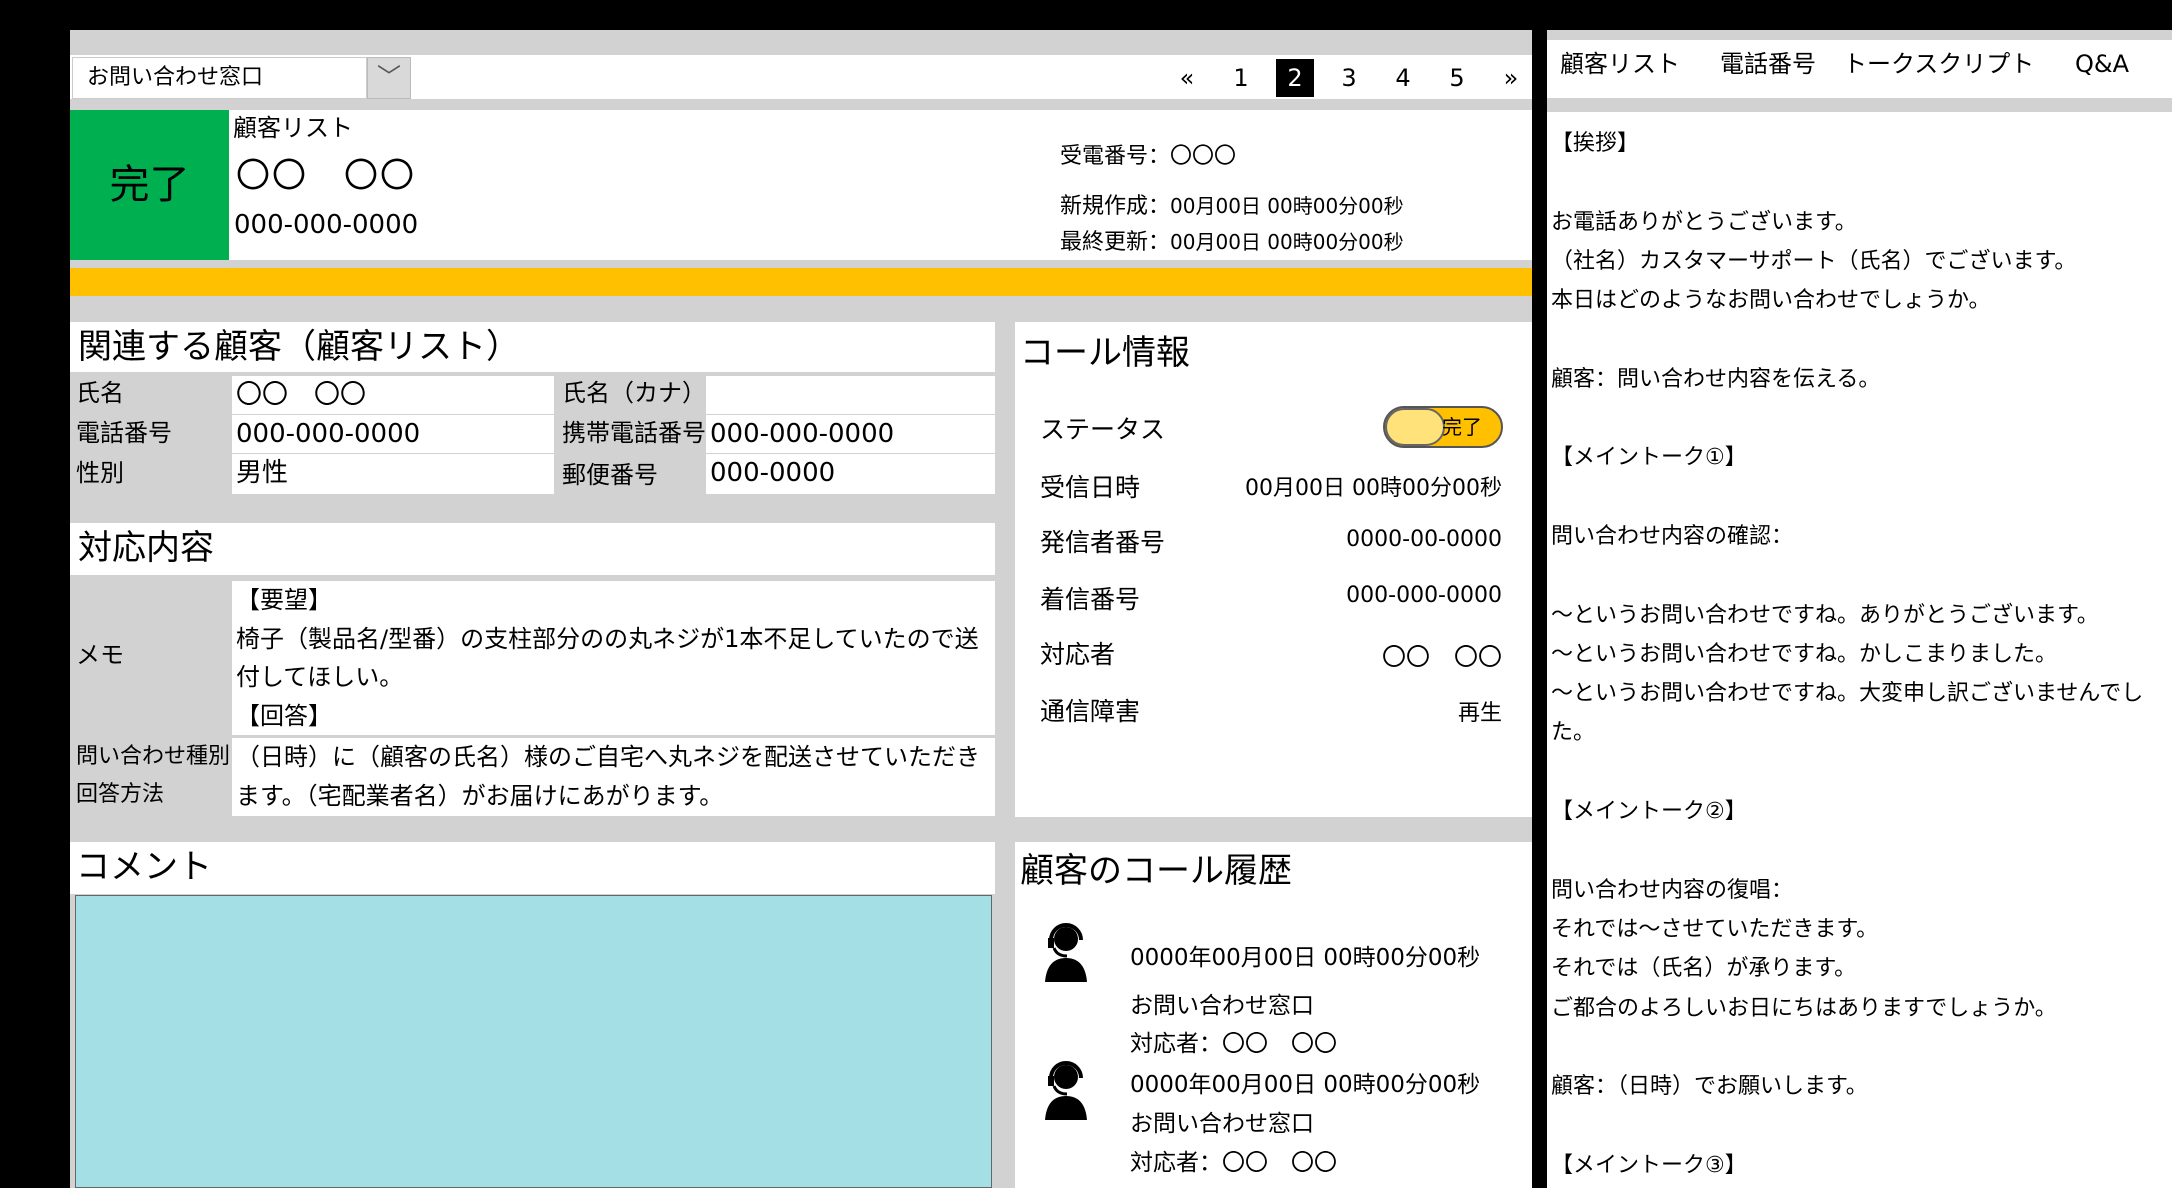 This screenshot has width=2172, height=1188. What do you see at coordinates (1373, 488) in the screenshot?
I see `received-value: 00月00日 00時00分00秒` at bounding box center [1373, 488].